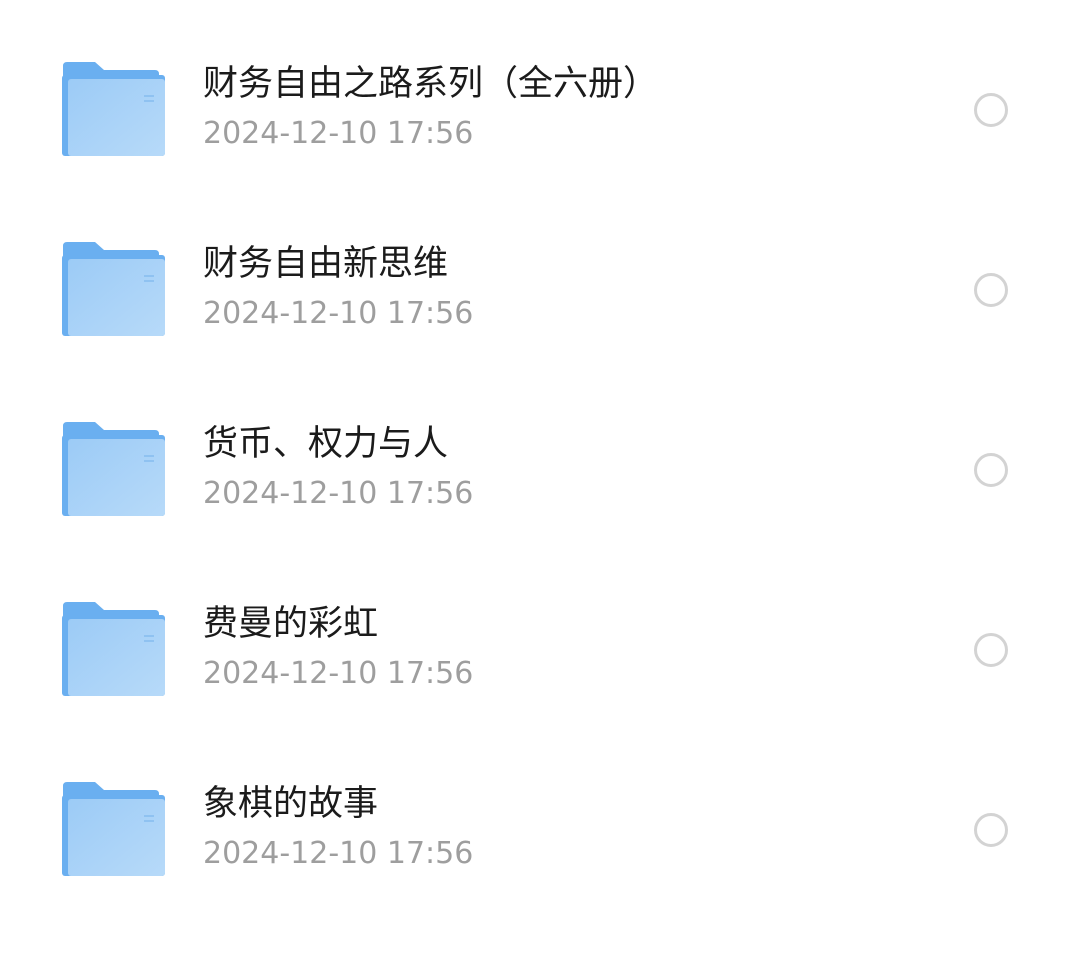 The width and height of the screenshot is (1080, 962). What do you see at coordinates (326, 444) in the screenshot?
I see `folder-name: 货币、权力与人` at bounding box center [326, 444].